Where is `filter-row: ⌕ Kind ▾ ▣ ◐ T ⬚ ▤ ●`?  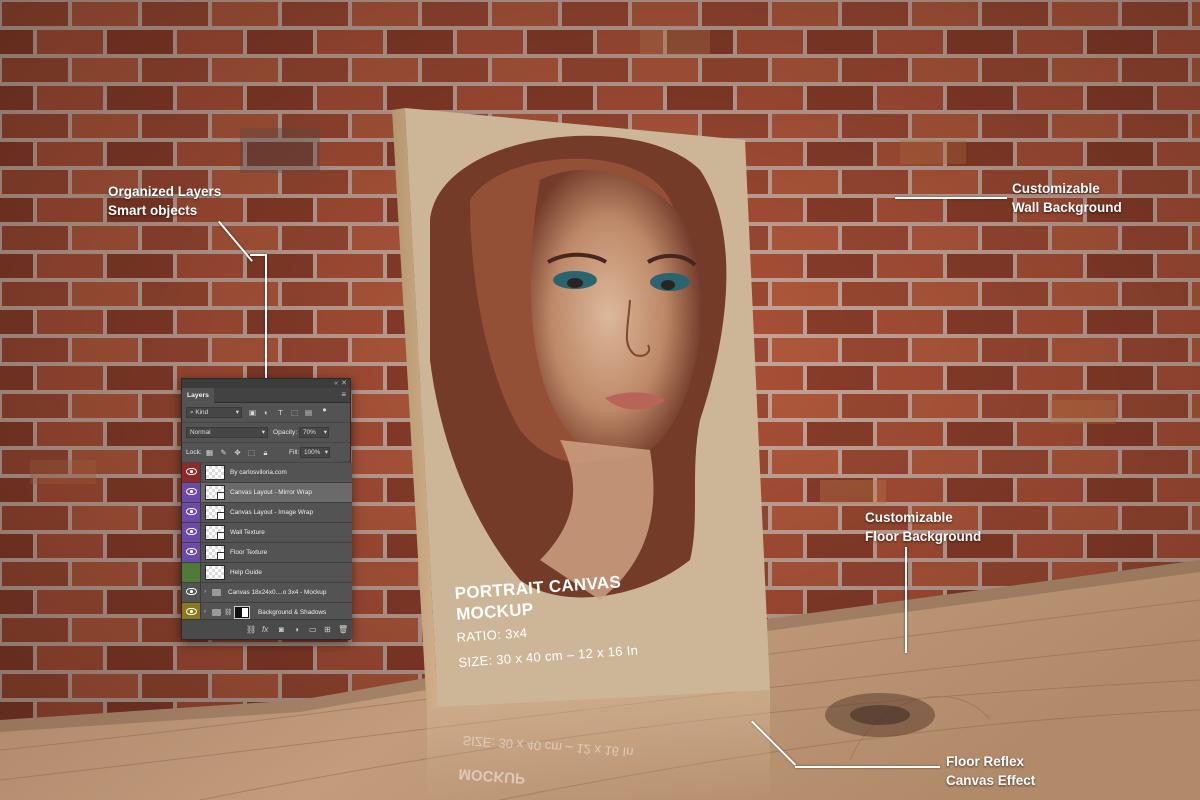 filter-row: ⌕ Kind ▾ ▣ ◐ T ⬚ ▤ ● is located at coordinates (266, 413).